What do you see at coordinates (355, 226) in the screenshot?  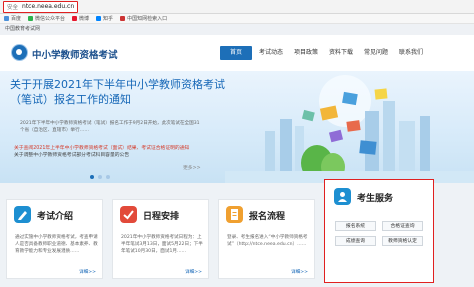 I see `registration-system-button: 报名系统` at bounding box center [355, 226].